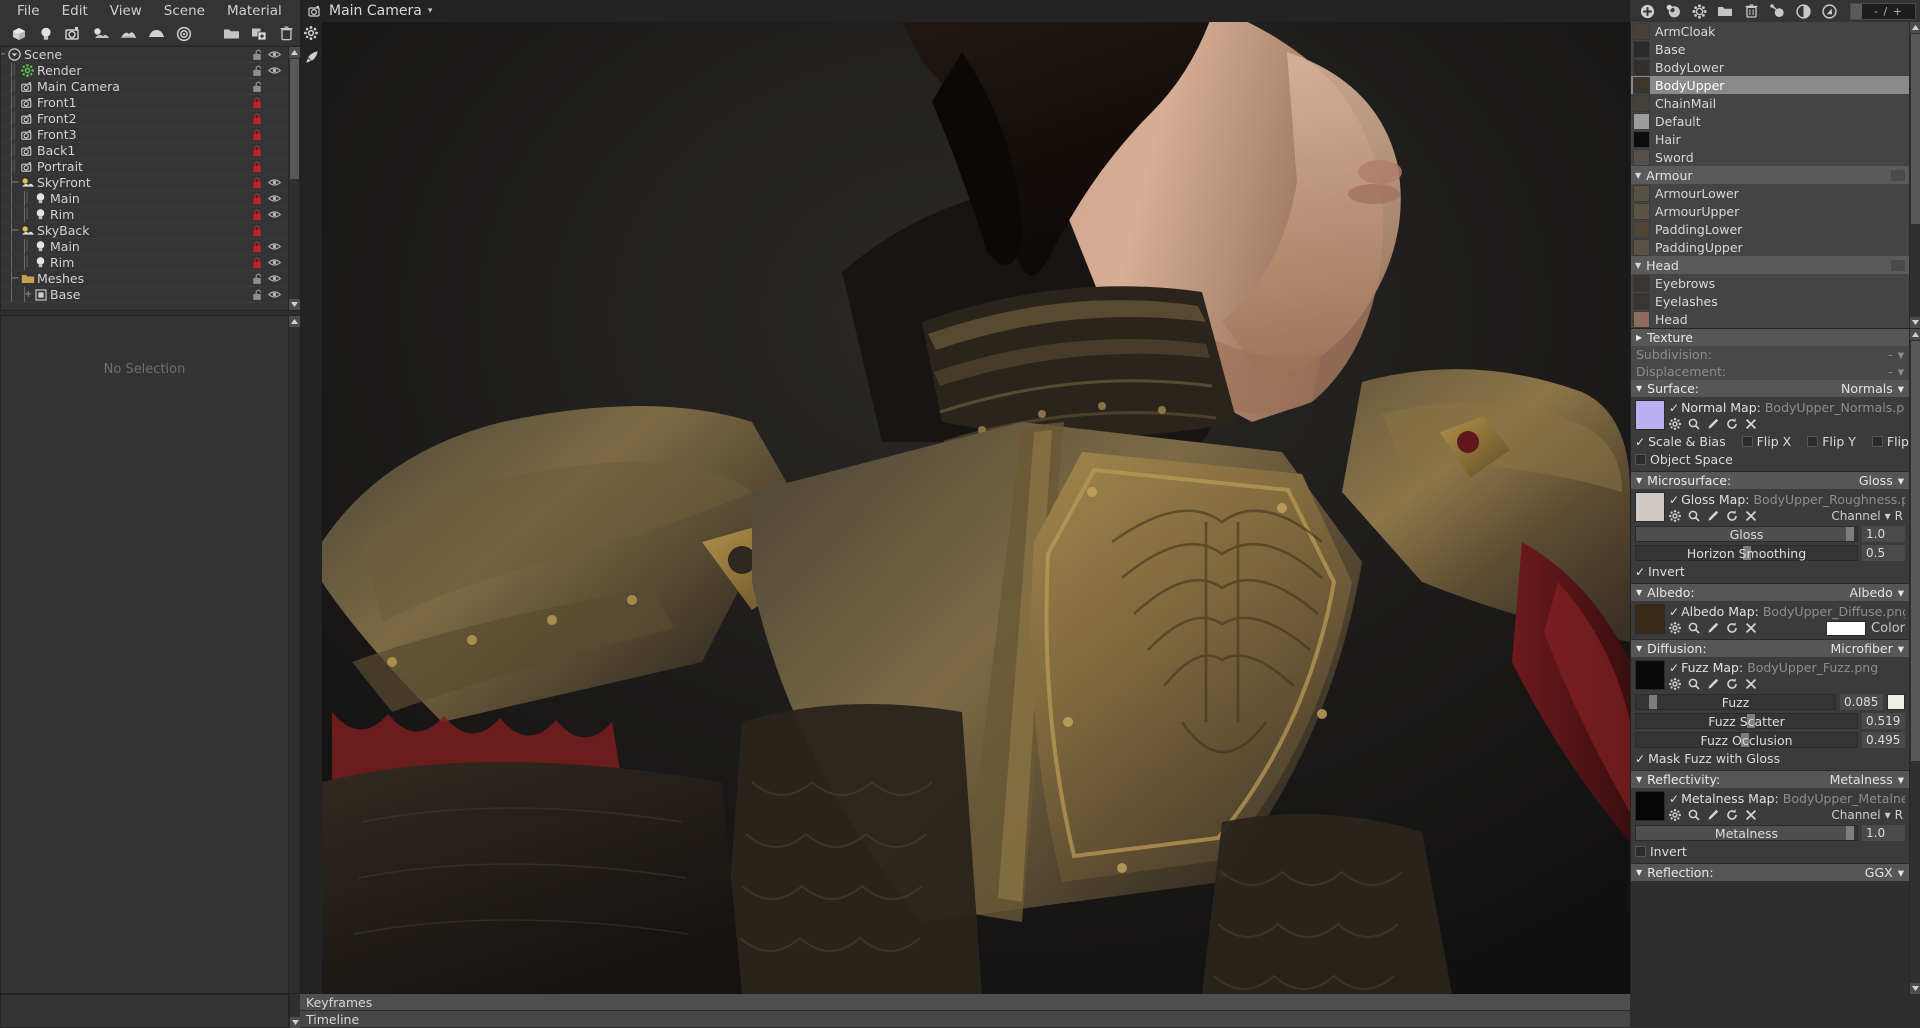  I want to click on scene-tree-row: │ Front2, so click(144, 119).